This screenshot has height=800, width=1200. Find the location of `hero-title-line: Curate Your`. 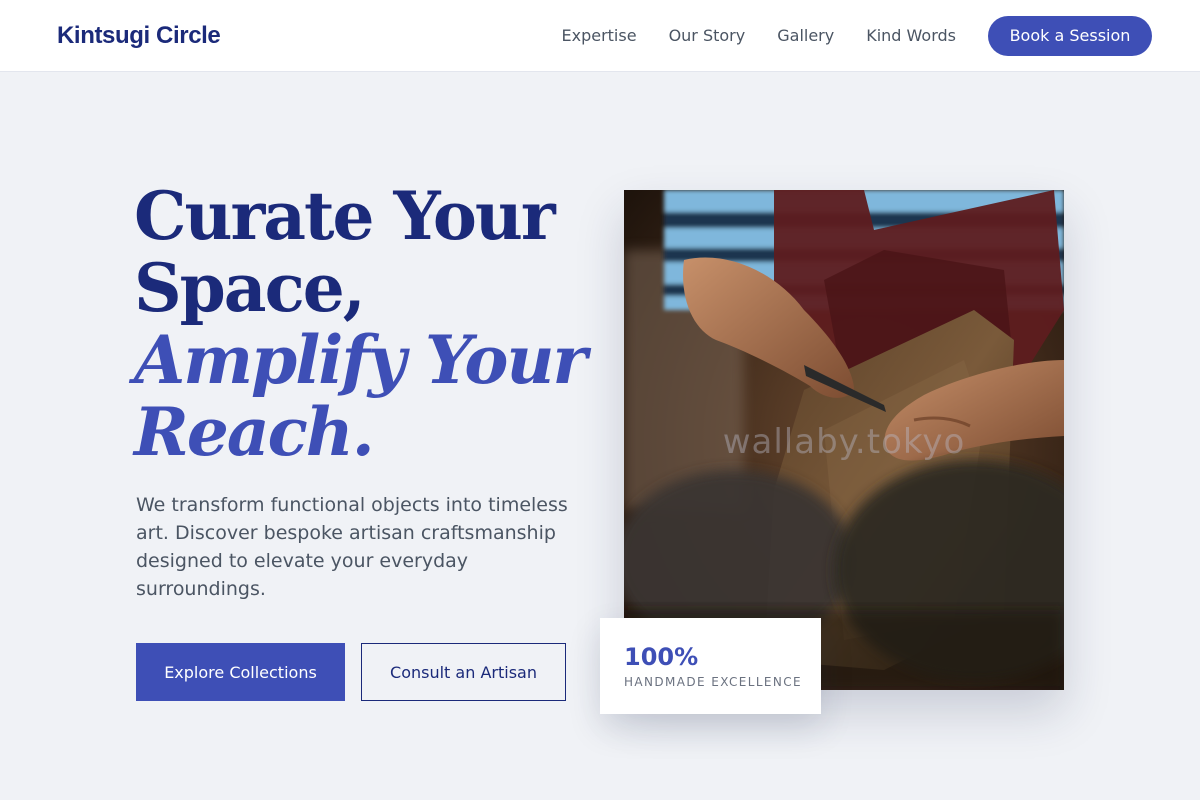

hero-title-line: Curate Your is located at coordinates (345, 216).